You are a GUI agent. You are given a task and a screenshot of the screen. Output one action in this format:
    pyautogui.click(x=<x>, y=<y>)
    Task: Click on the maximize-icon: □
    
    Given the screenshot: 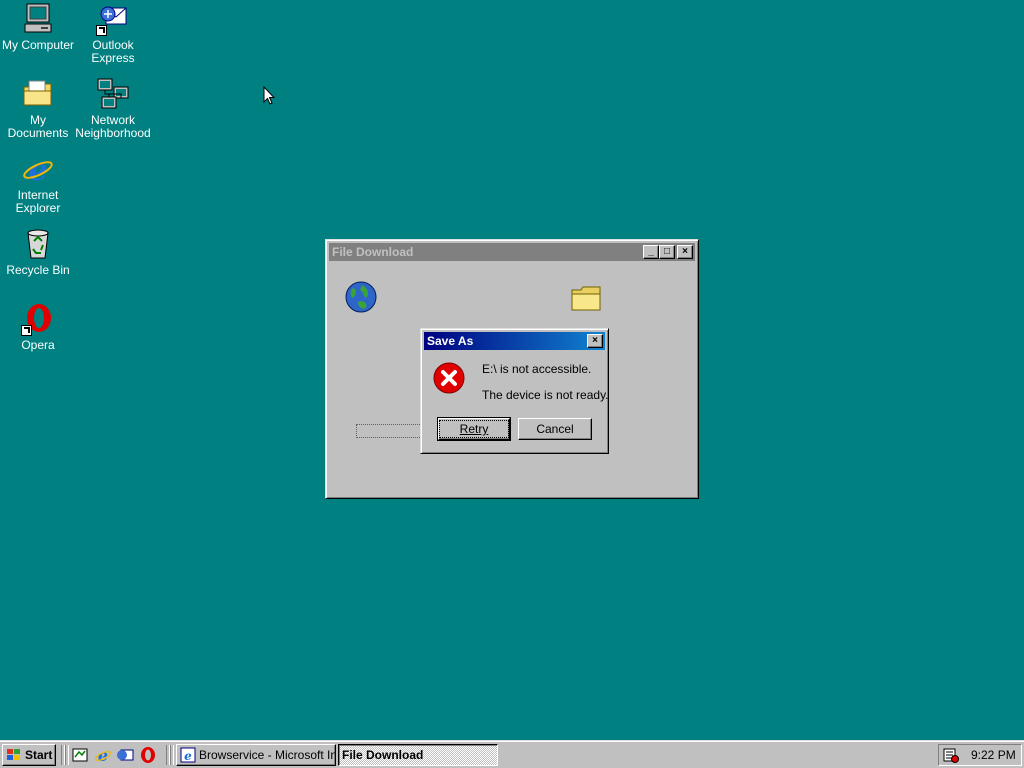 What is the action you would take?
    pyautogui.click(x=667, y=251)
    